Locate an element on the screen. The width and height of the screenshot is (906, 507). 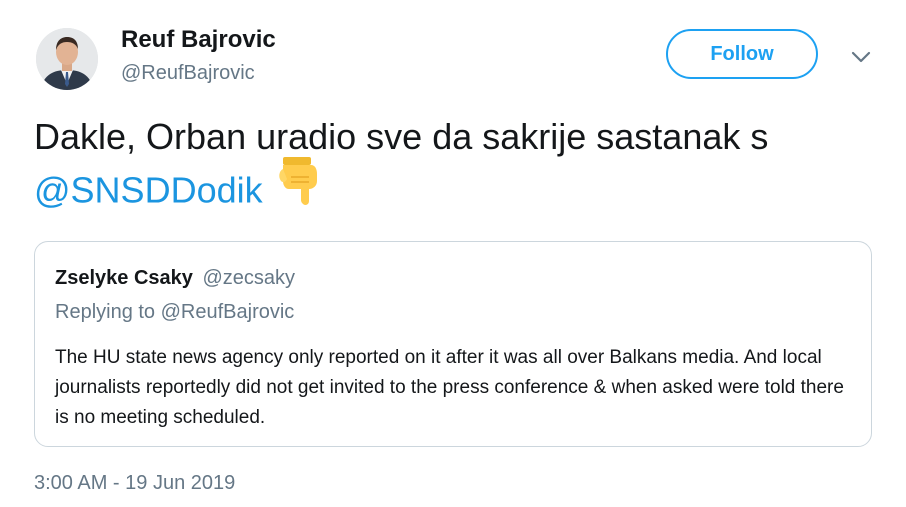
follow-button: Follow is located at coordinates (742, 54).